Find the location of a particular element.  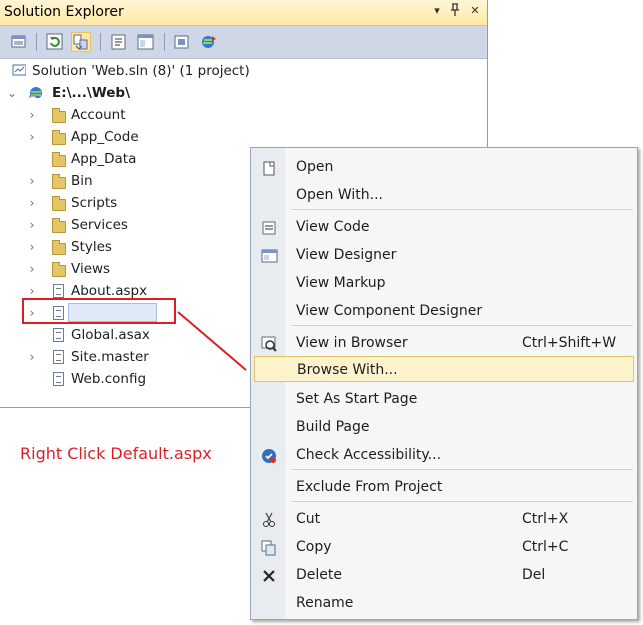

panel-title: Solution Explorer is located at coordinates (64, 12).